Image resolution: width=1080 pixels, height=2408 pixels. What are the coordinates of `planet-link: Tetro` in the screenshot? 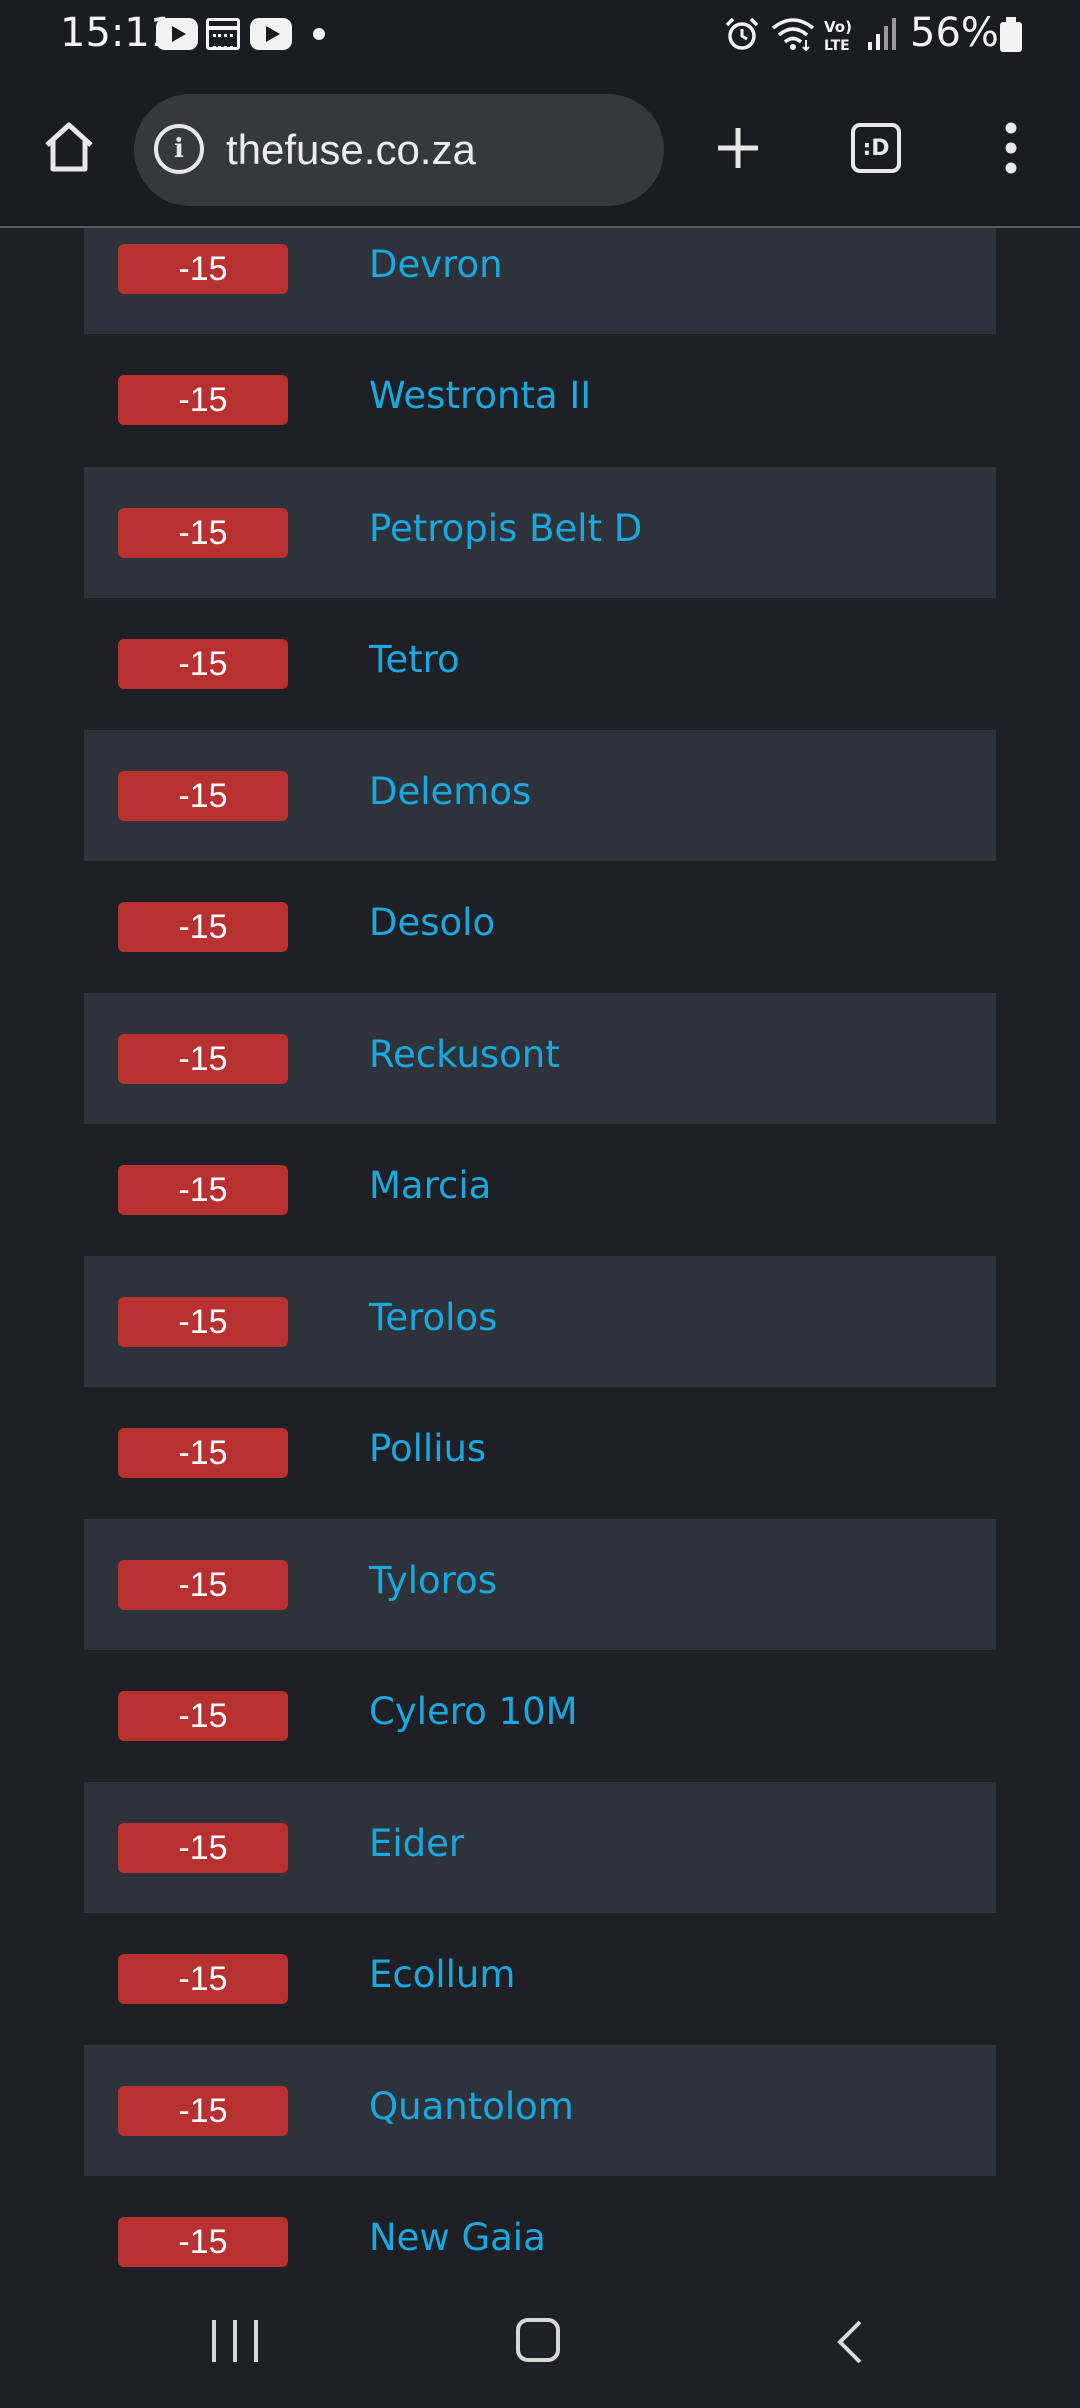 It's located at (414, 659).